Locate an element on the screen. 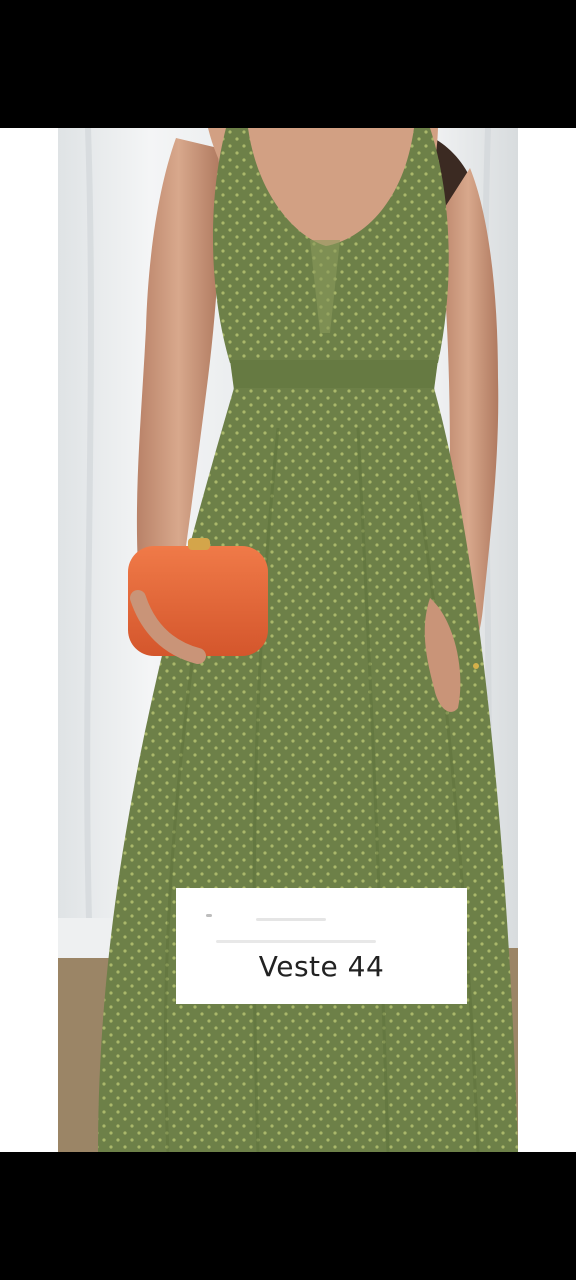  caption-box: Veste 44 is located at coordinates (321, 946).